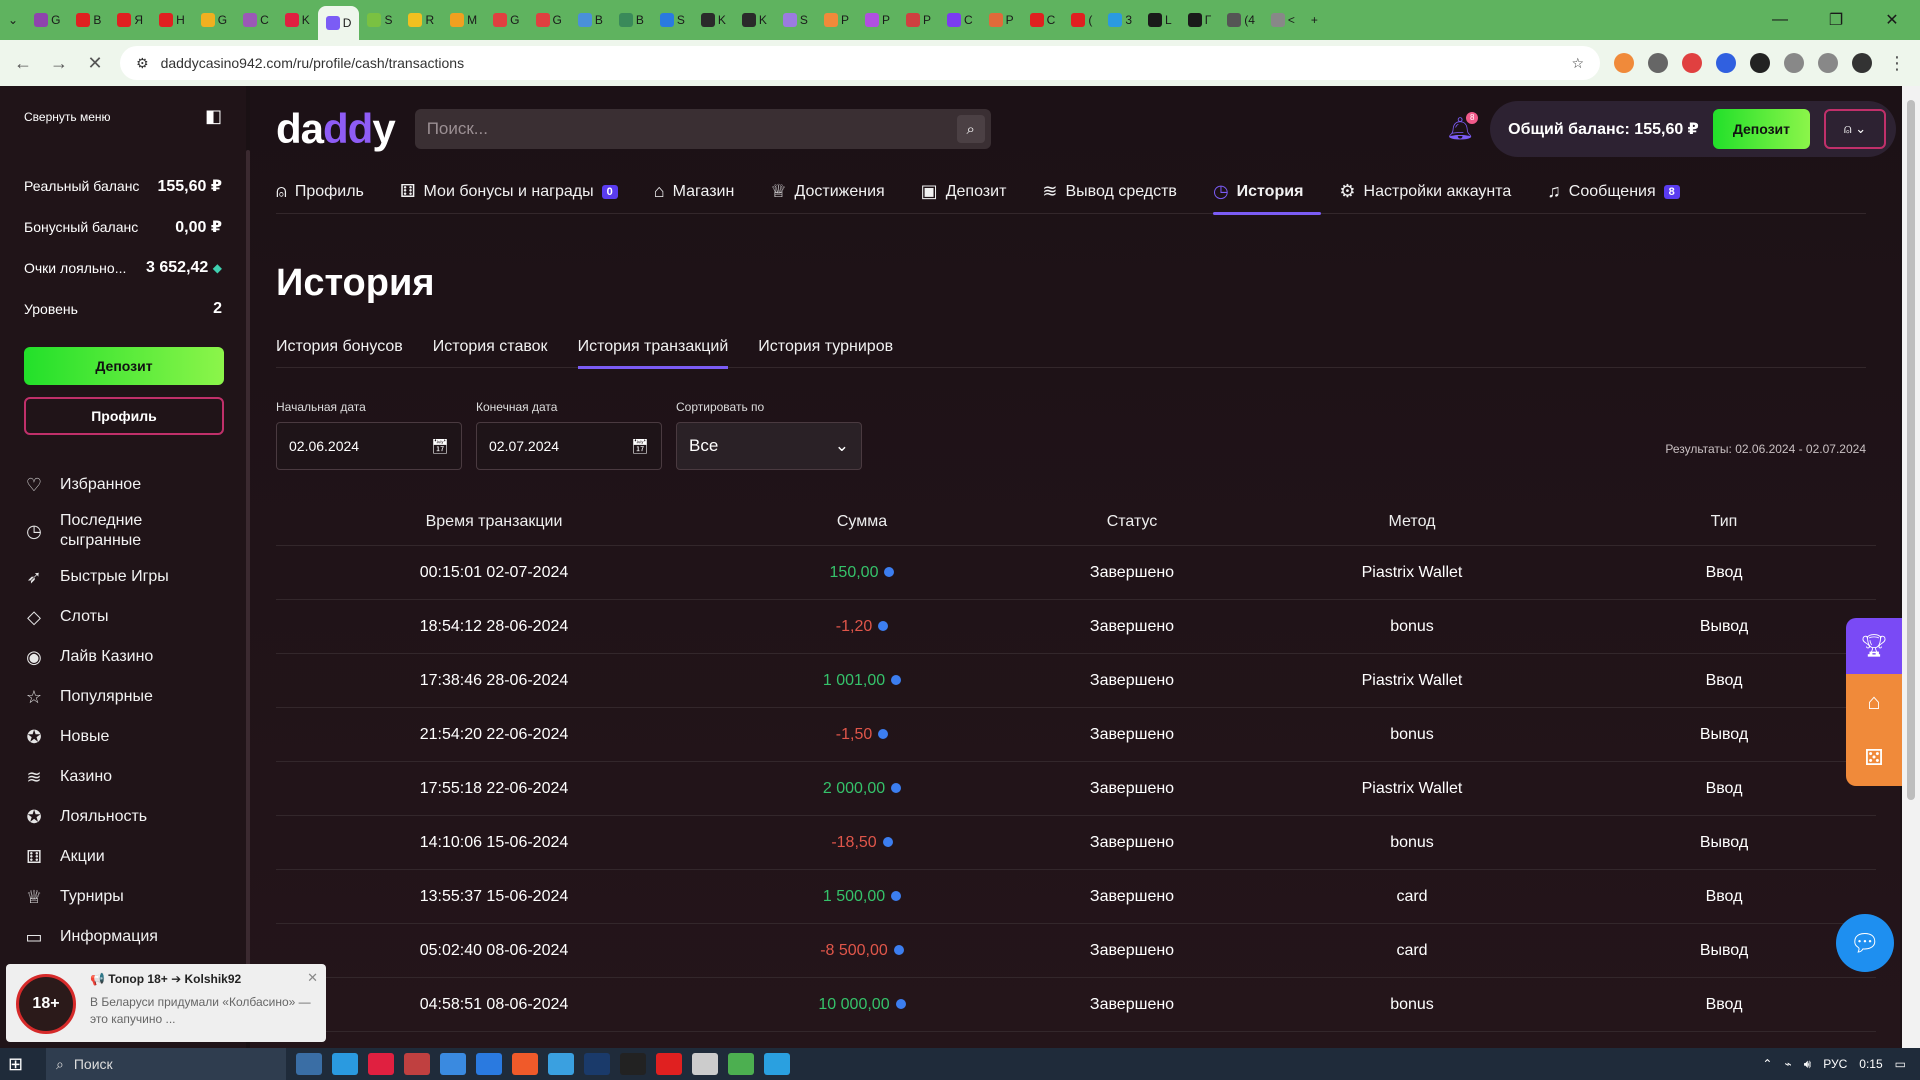 The width and height of the screenshot is (1920, 1080). I want to click on puzzle-extensions-icon, so click(1794, 63).